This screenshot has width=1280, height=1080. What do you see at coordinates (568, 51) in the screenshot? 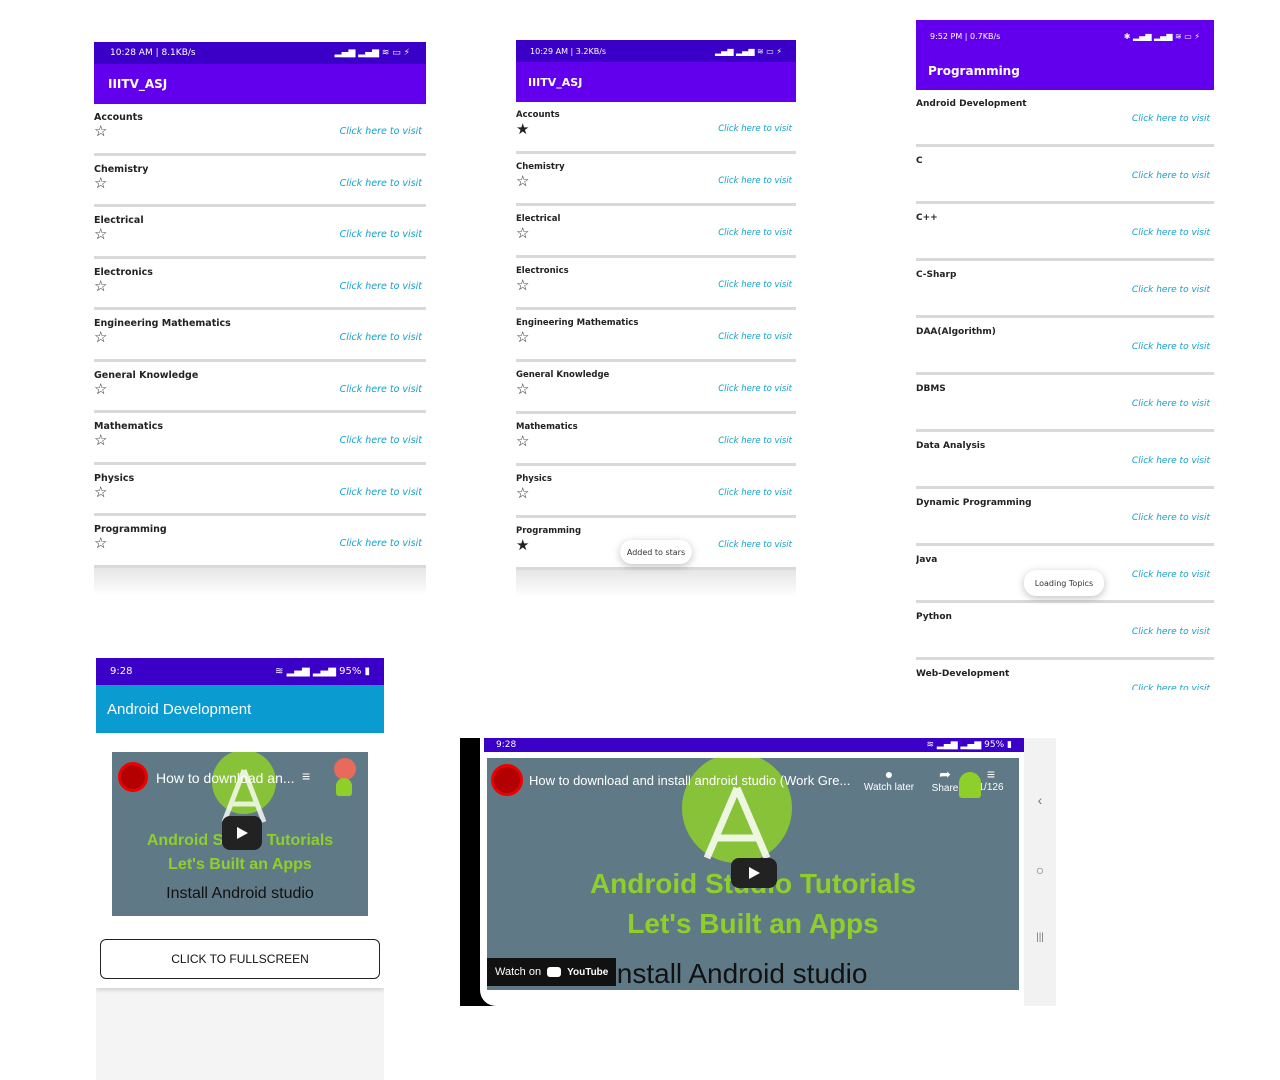
I see `status-time: 10:29 AM | 3.2KB/s` at bounding box center [568, 51].